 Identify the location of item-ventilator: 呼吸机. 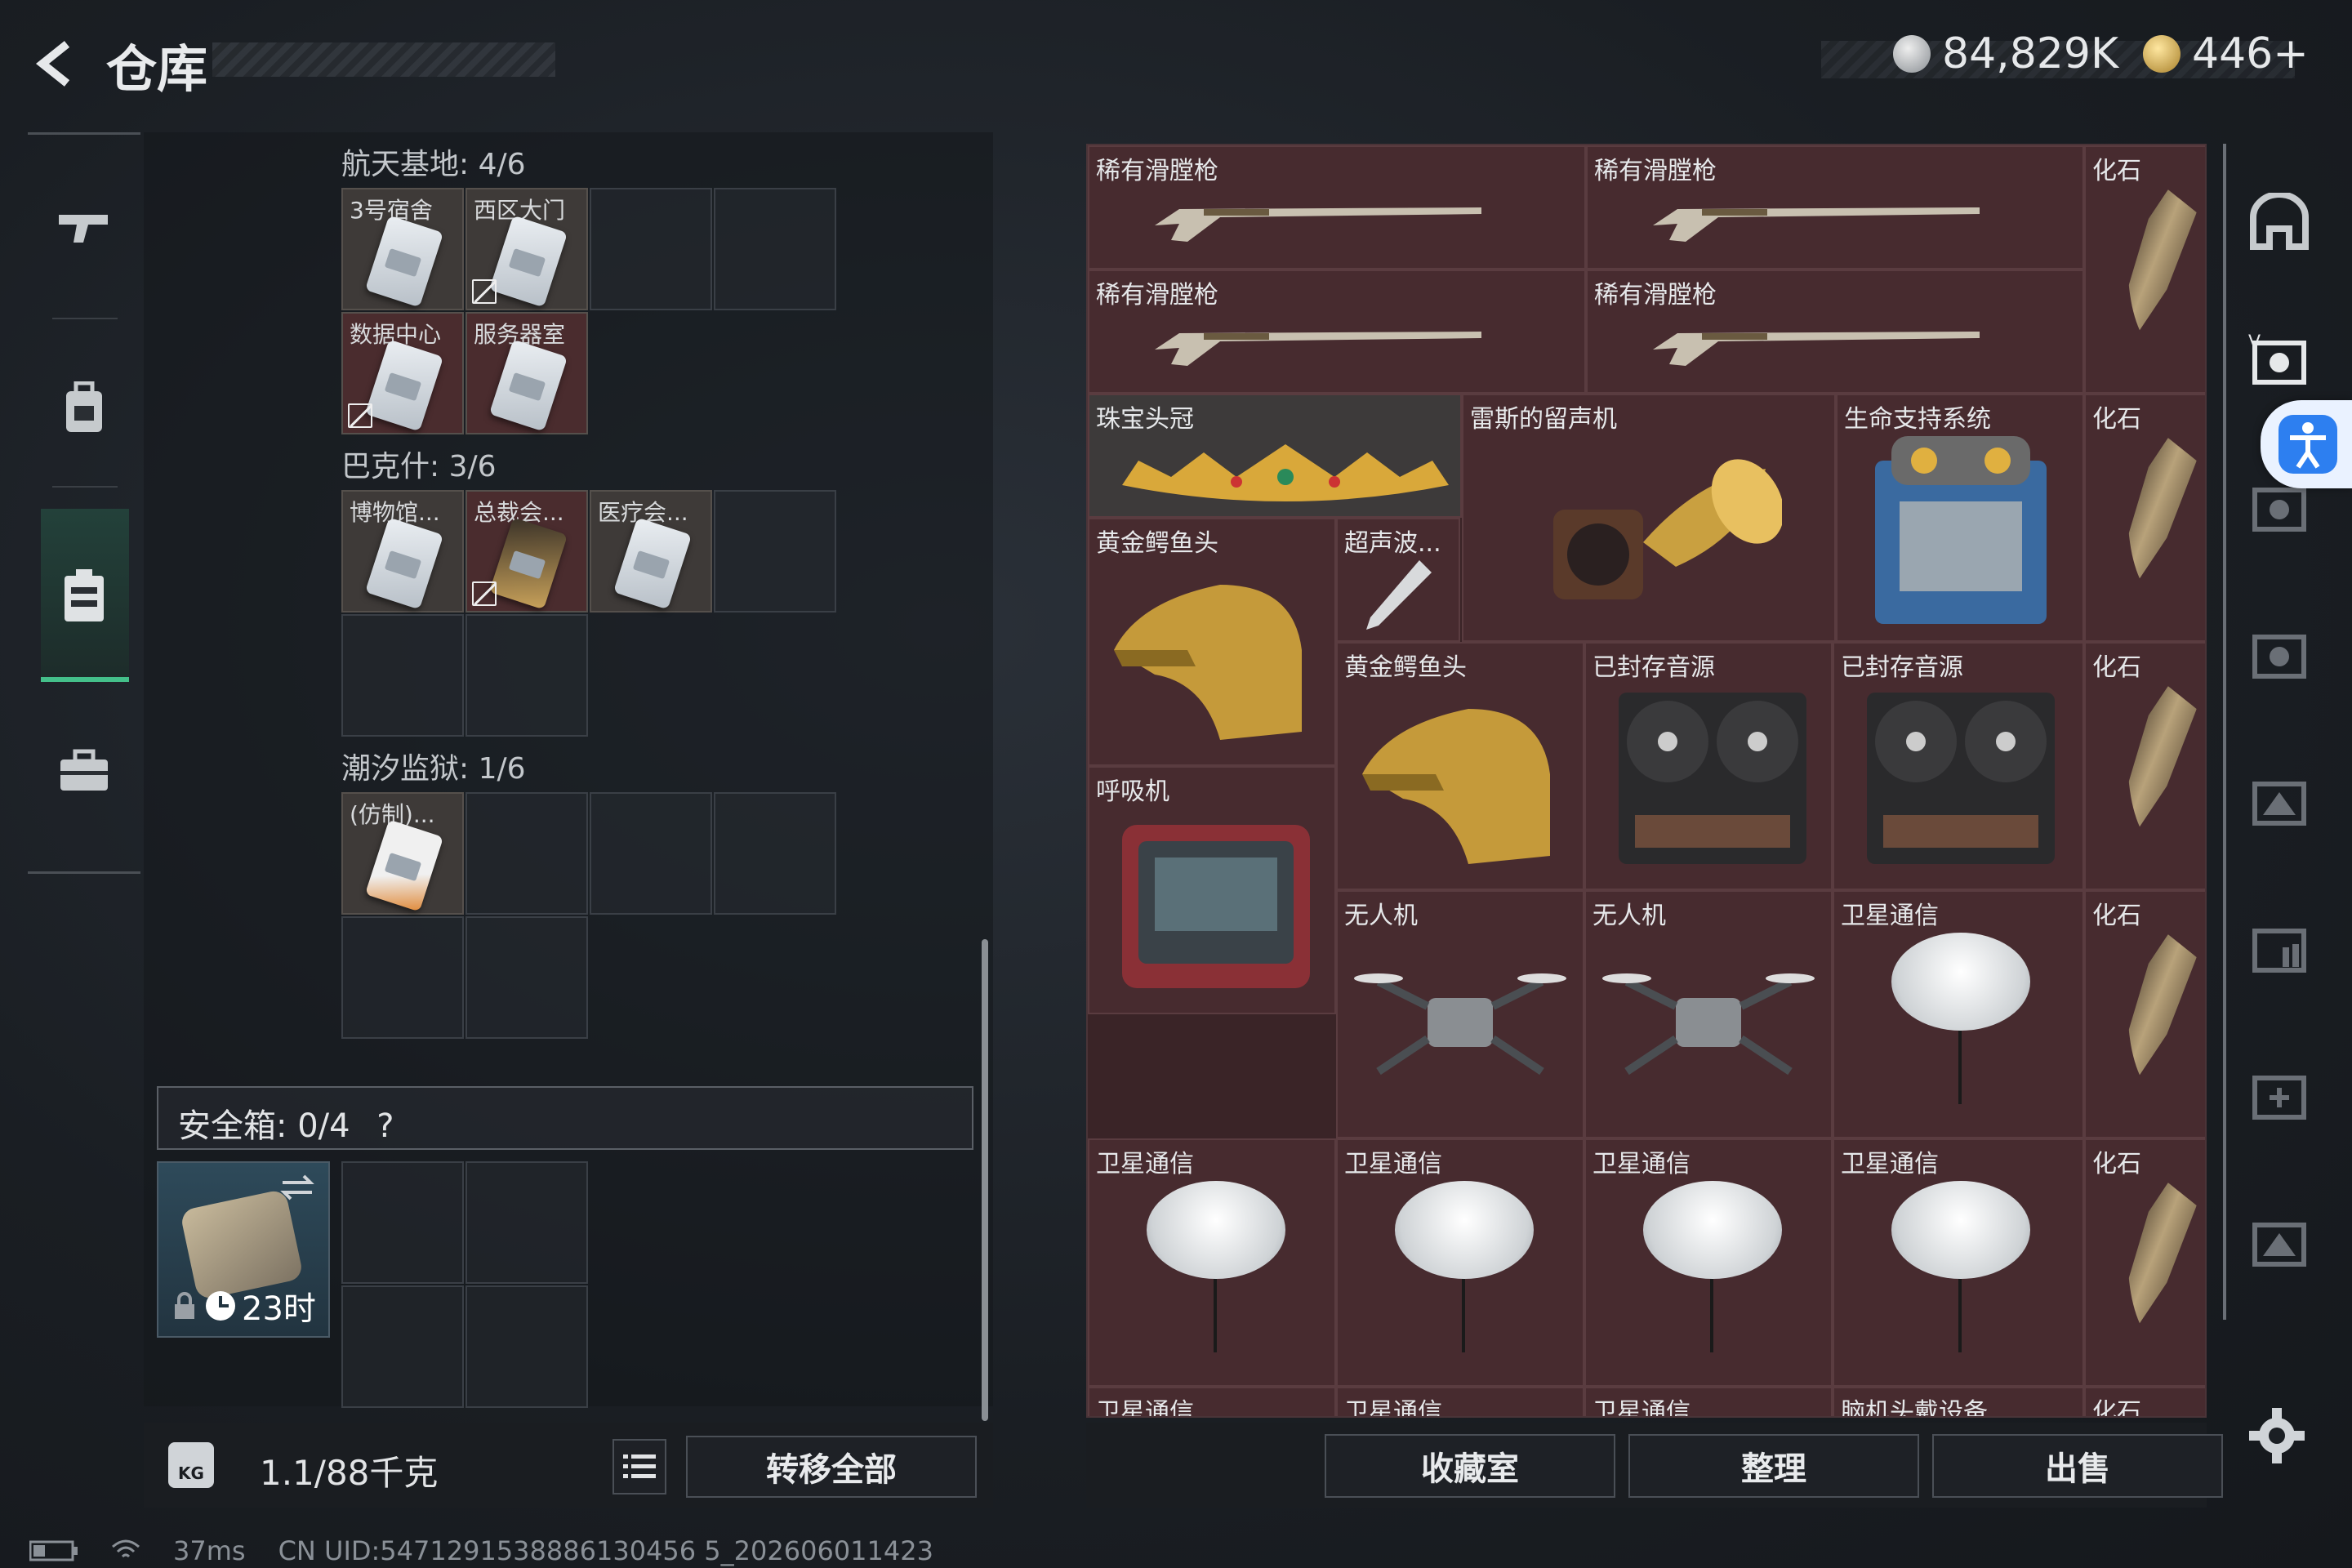
(1212, 890).